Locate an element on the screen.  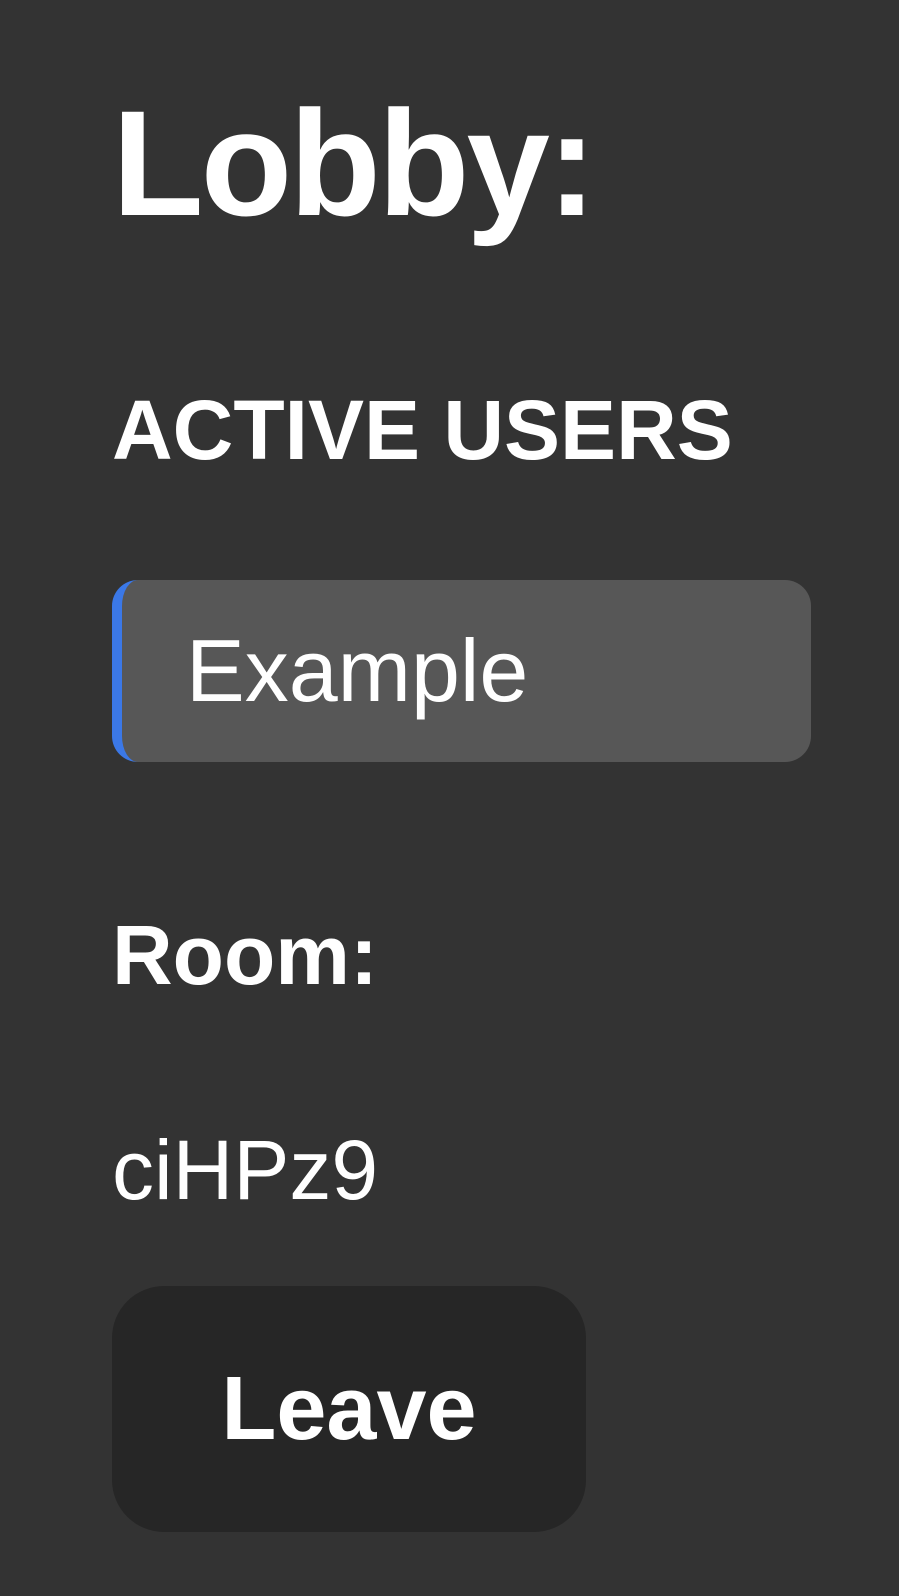
active-users-list: Example is located at coordinates (461, 671).